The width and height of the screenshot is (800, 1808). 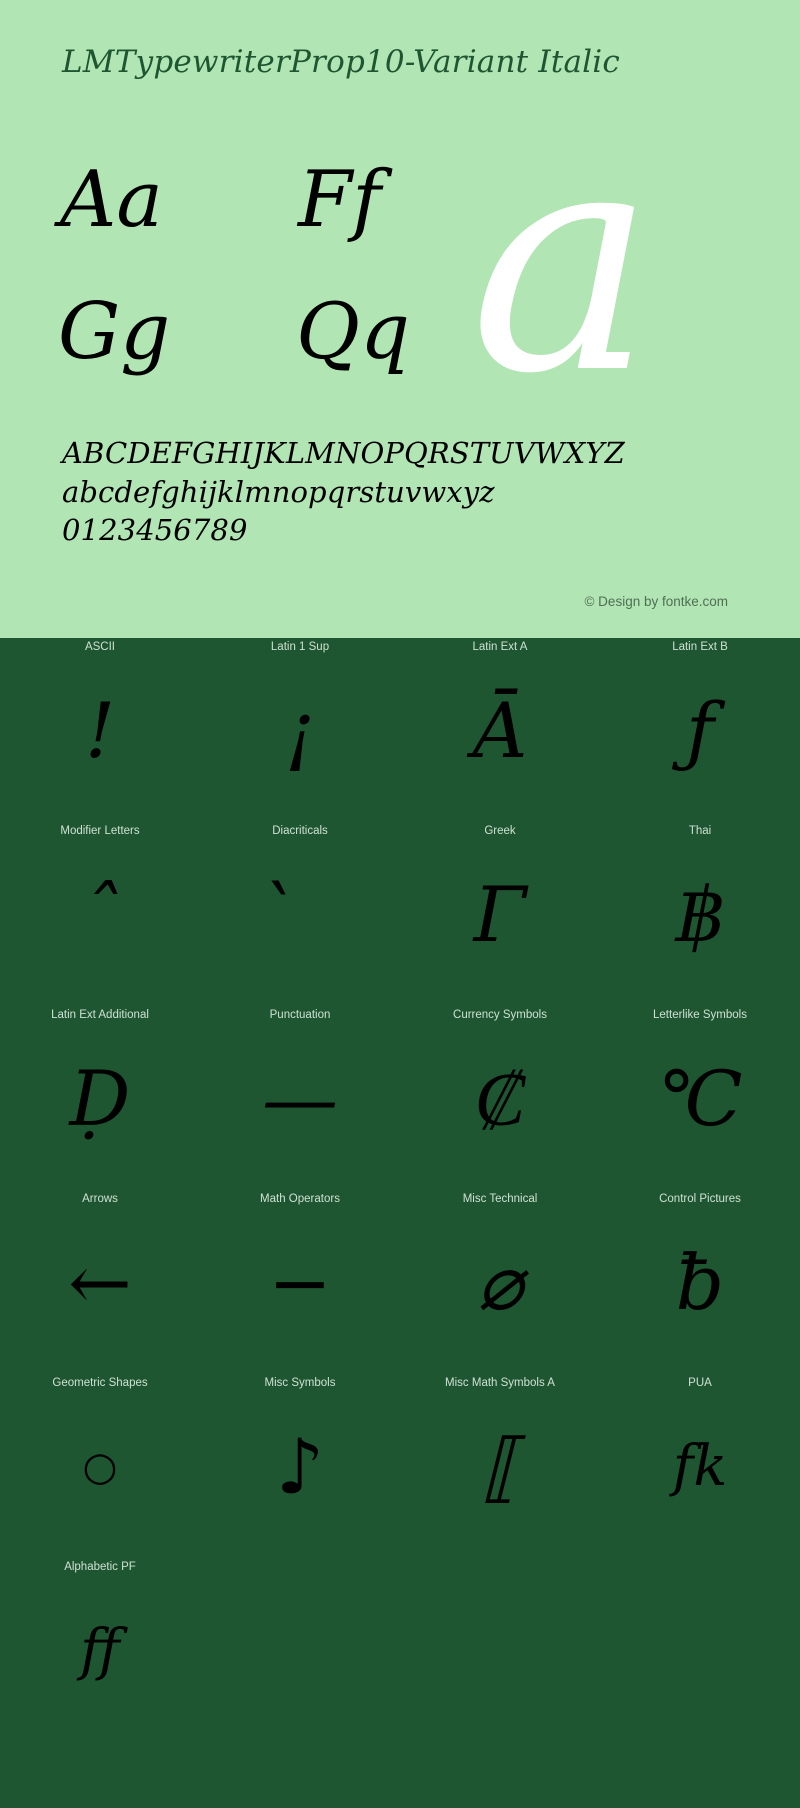 I want to click on block-label: Latin 1 Sup, so click(x=300, y=647).